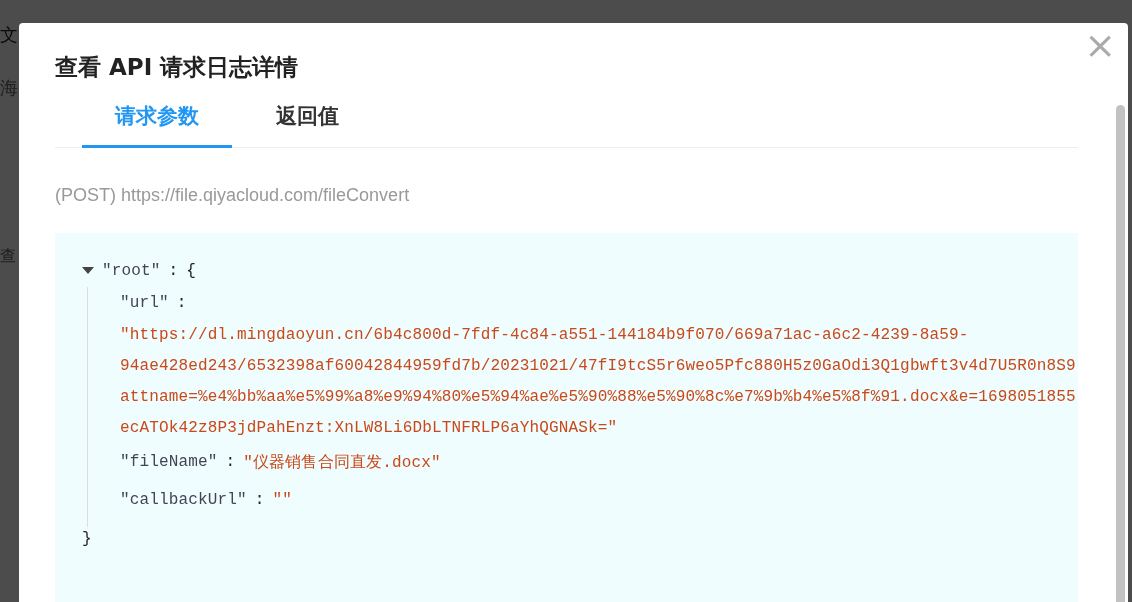 Image resolution: width=1132 pixels, height=602 pixels. What do you see at coordinates (307, 122) in the screenshot?
I see `tab: 返回值` at bounding box center [307, 122].